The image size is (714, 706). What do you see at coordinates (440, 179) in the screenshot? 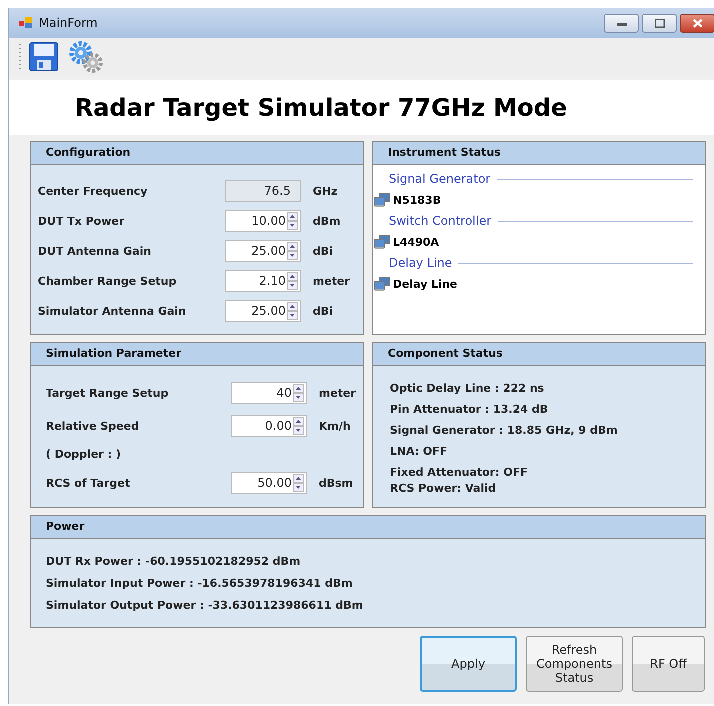
I see `group-label: Signal Generator` at bounding box center [440, 179].